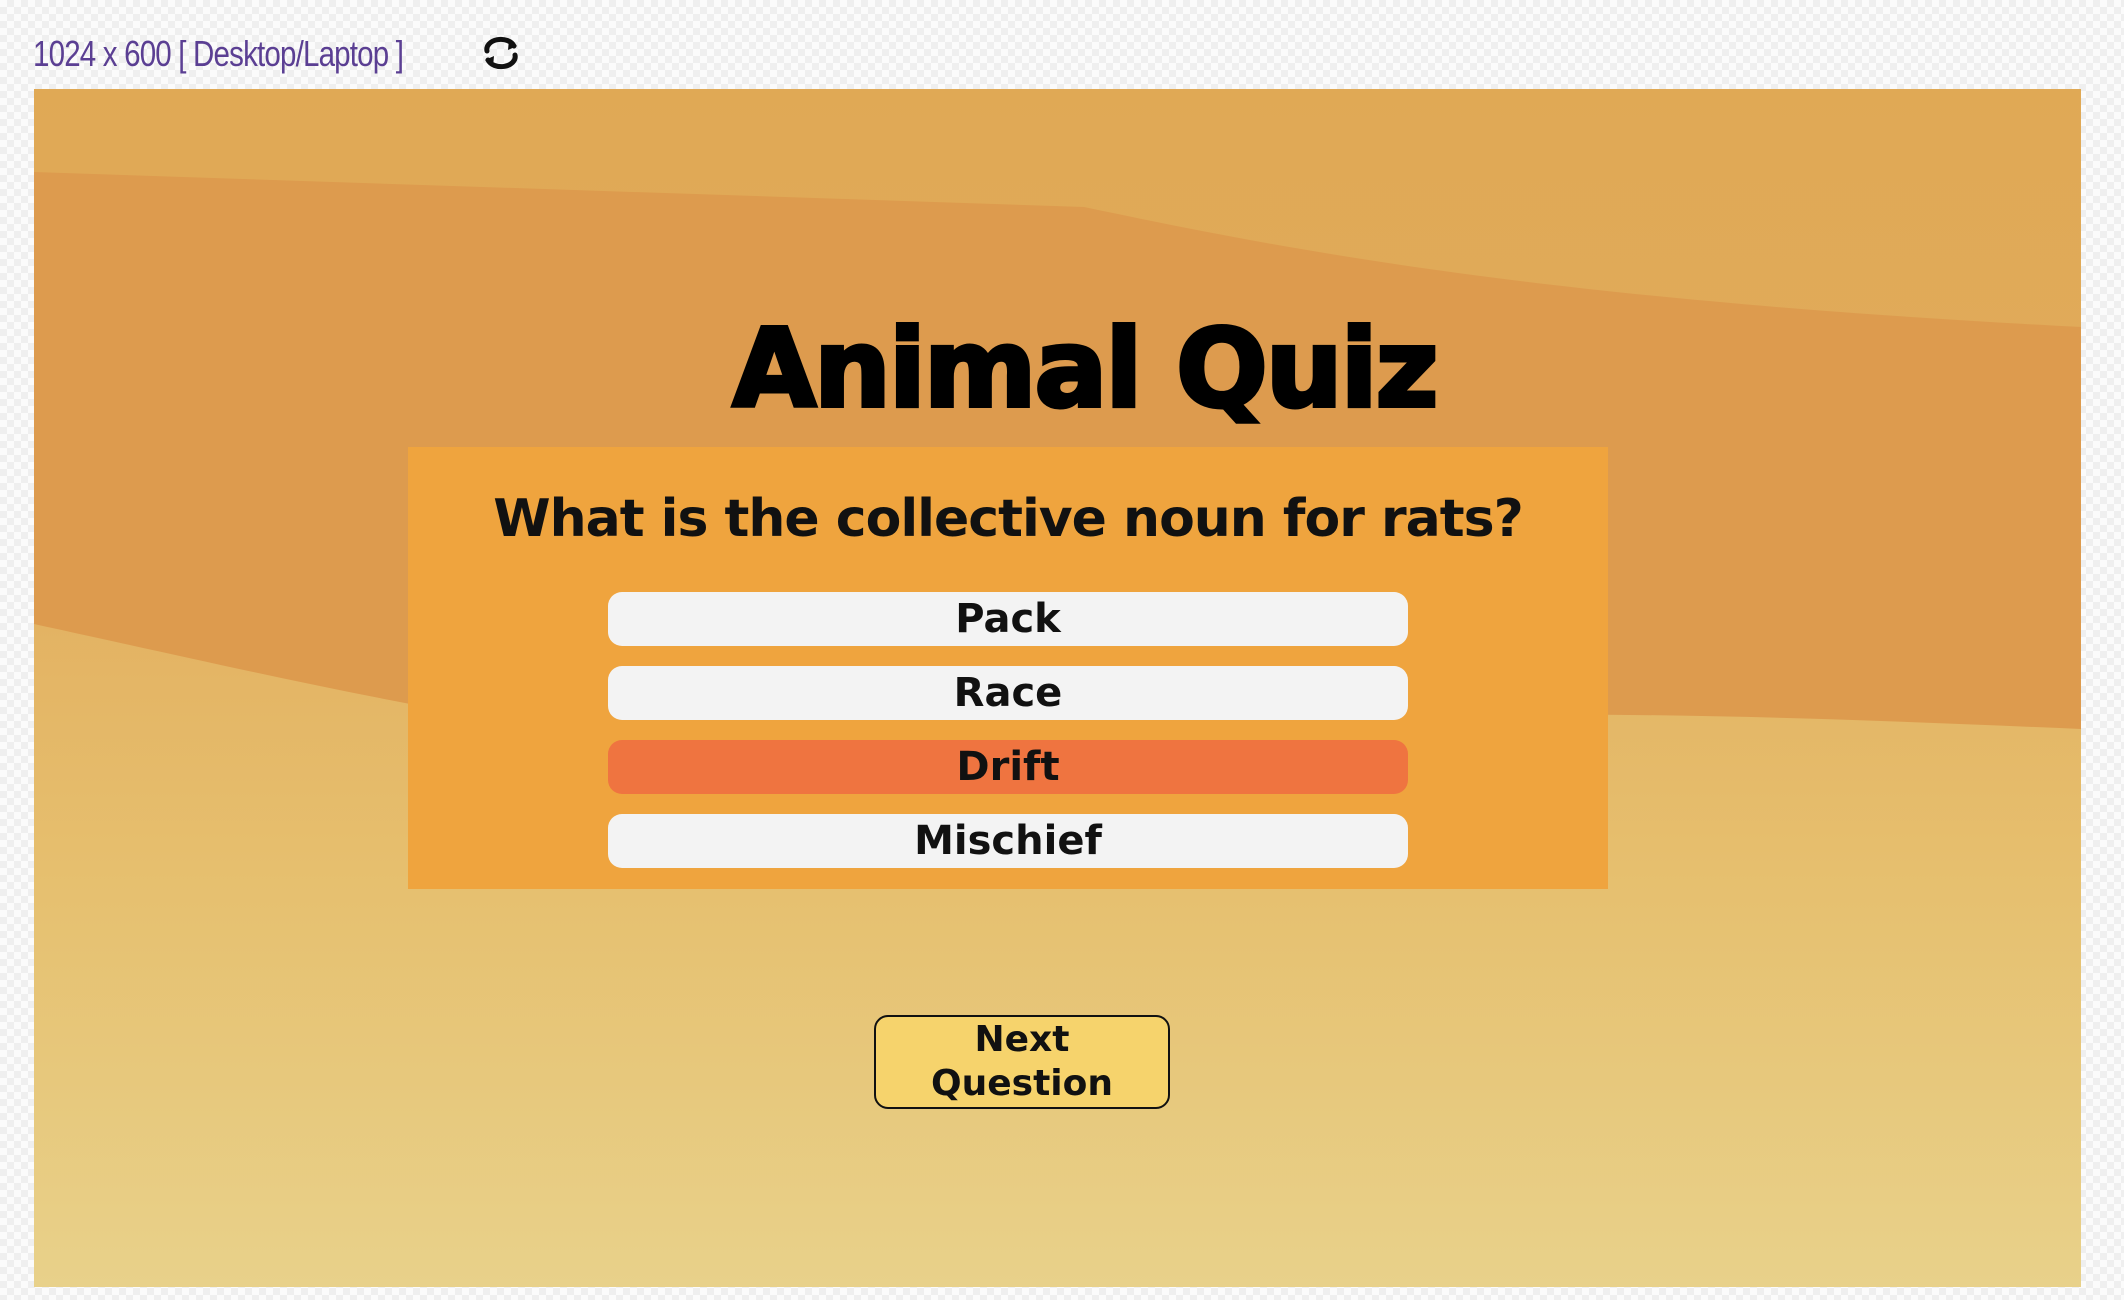  I want to click on answer-option-pack: Pack, so click(1008, 619).